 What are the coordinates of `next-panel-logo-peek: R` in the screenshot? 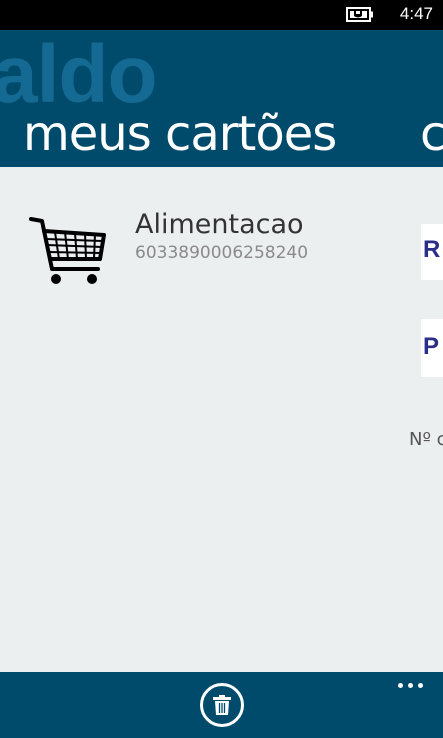 It's located at (432, 252).